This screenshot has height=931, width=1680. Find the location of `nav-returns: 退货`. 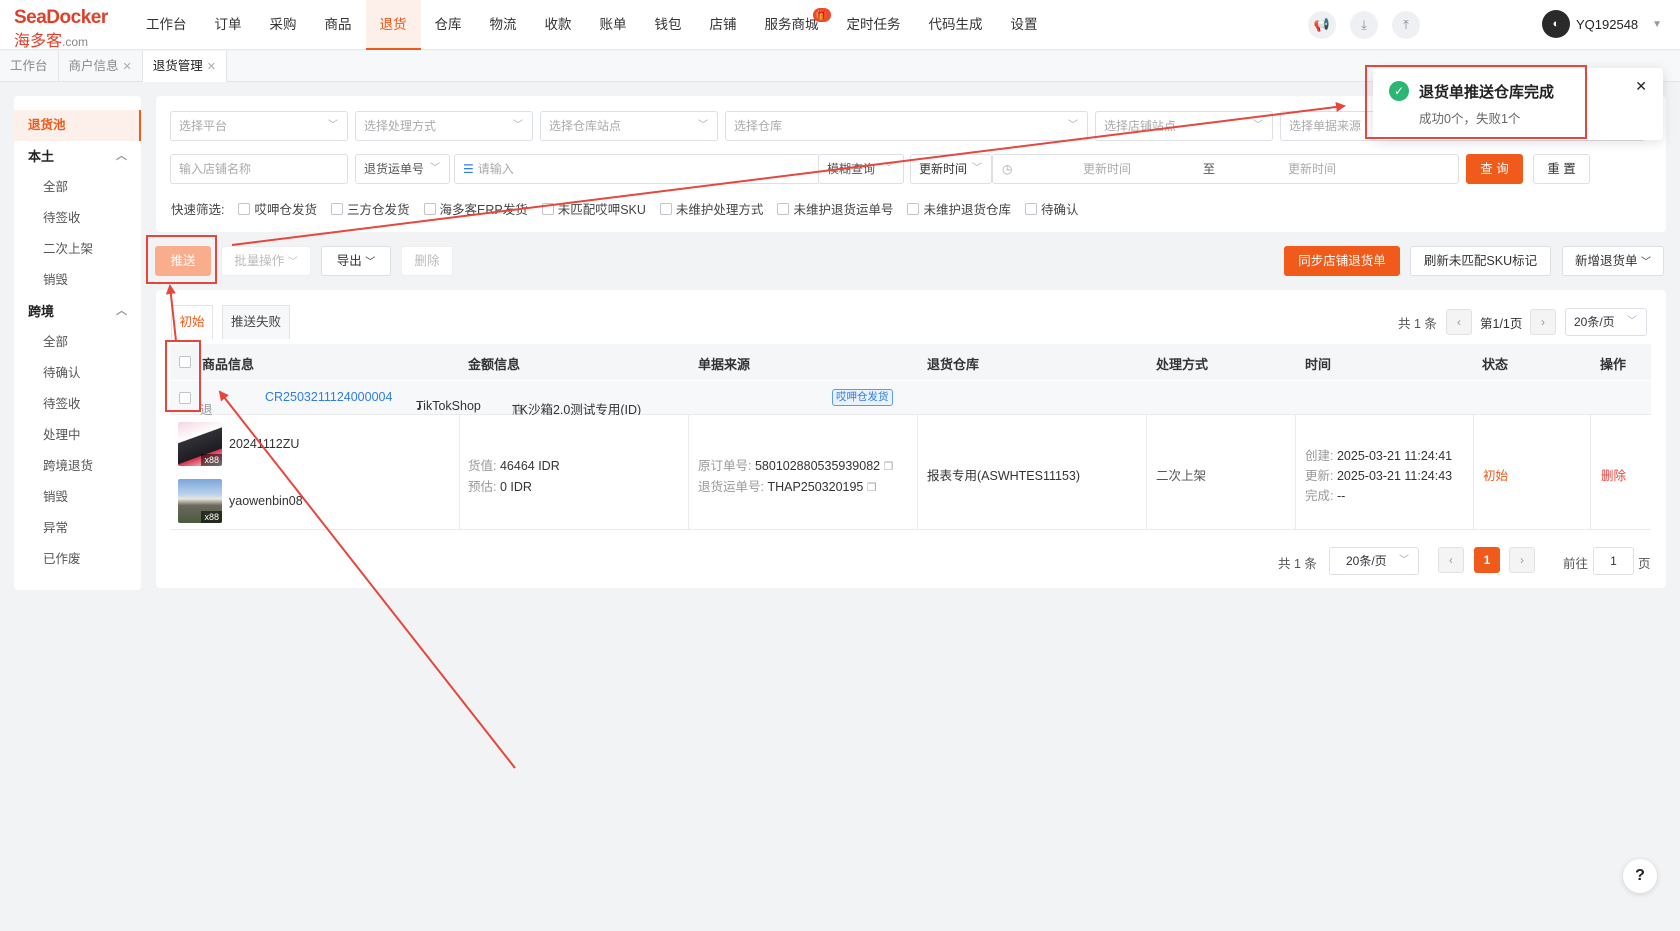

nav-returns: 退货 is located at coordinates (393, 25).